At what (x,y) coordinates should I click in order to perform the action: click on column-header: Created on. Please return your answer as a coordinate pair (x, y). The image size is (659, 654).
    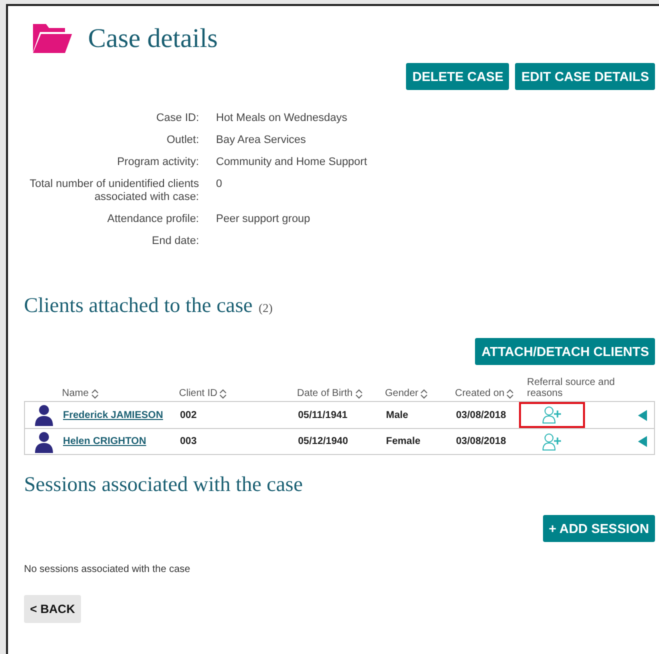
    Looking at the image, I should click on (479, 393).